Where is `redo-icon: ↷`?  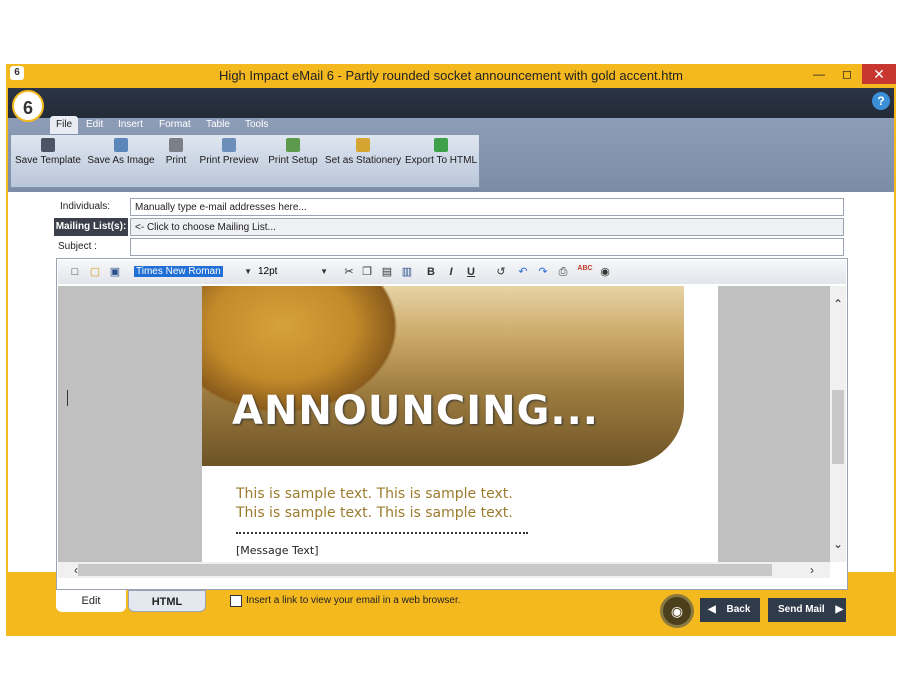 redo-icon: ↷ is located at coordinates (543, 272).